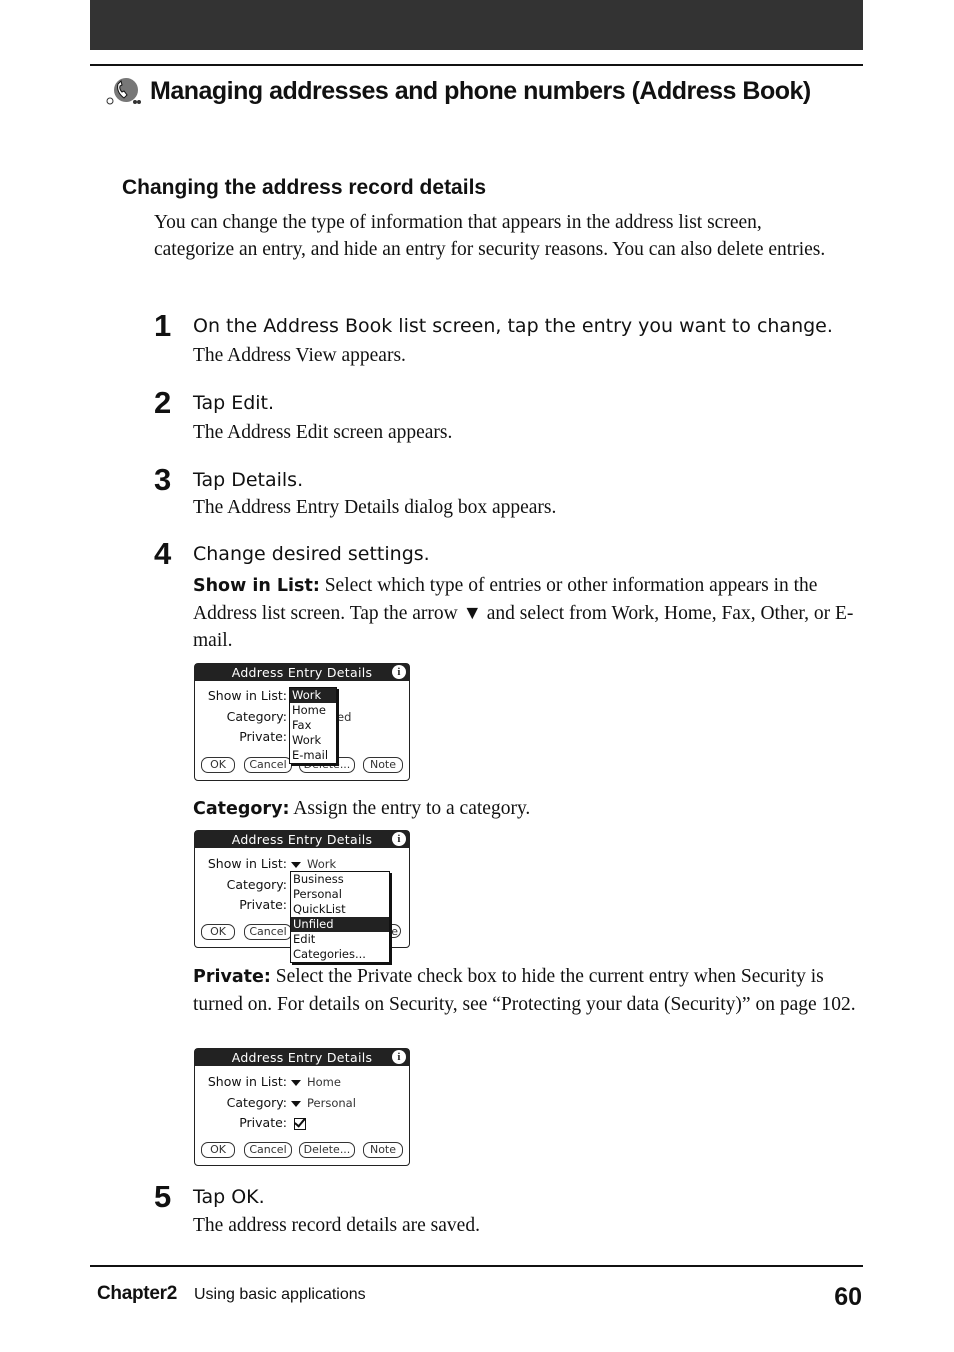 The image size is (954, 1352). I want to click on show-in-list-popup: Work Home Fax Work E-mail, so click(313, 725).